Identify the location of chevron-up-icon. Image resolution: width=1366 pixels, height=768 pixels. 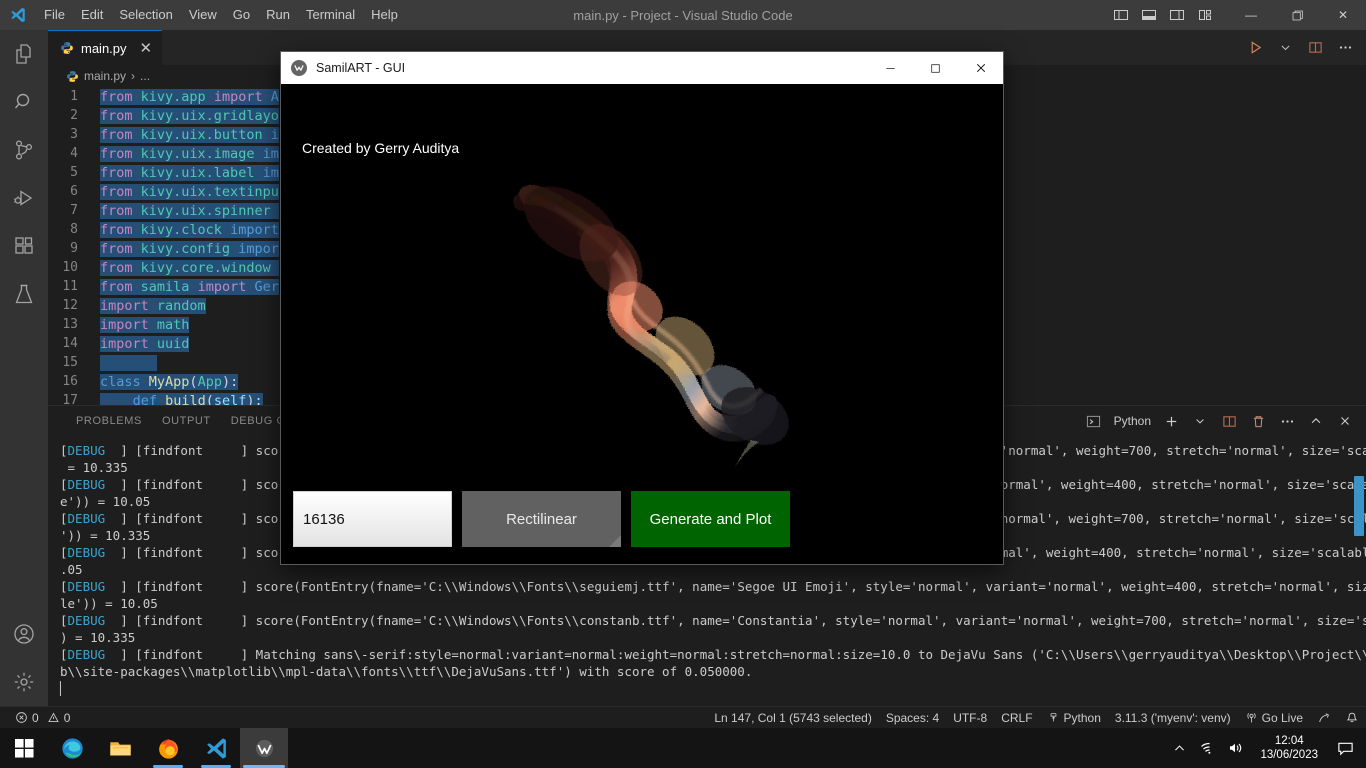
(1179, 748).